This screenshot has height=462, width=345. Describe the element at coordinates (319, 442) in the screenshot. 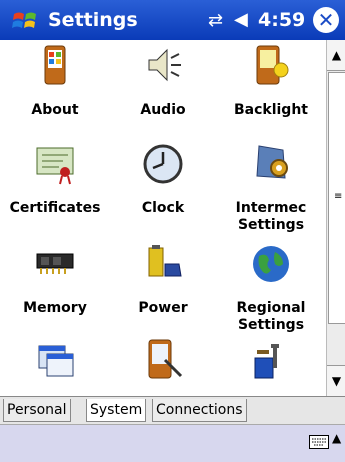

I see `keyboard-icon` at that location.